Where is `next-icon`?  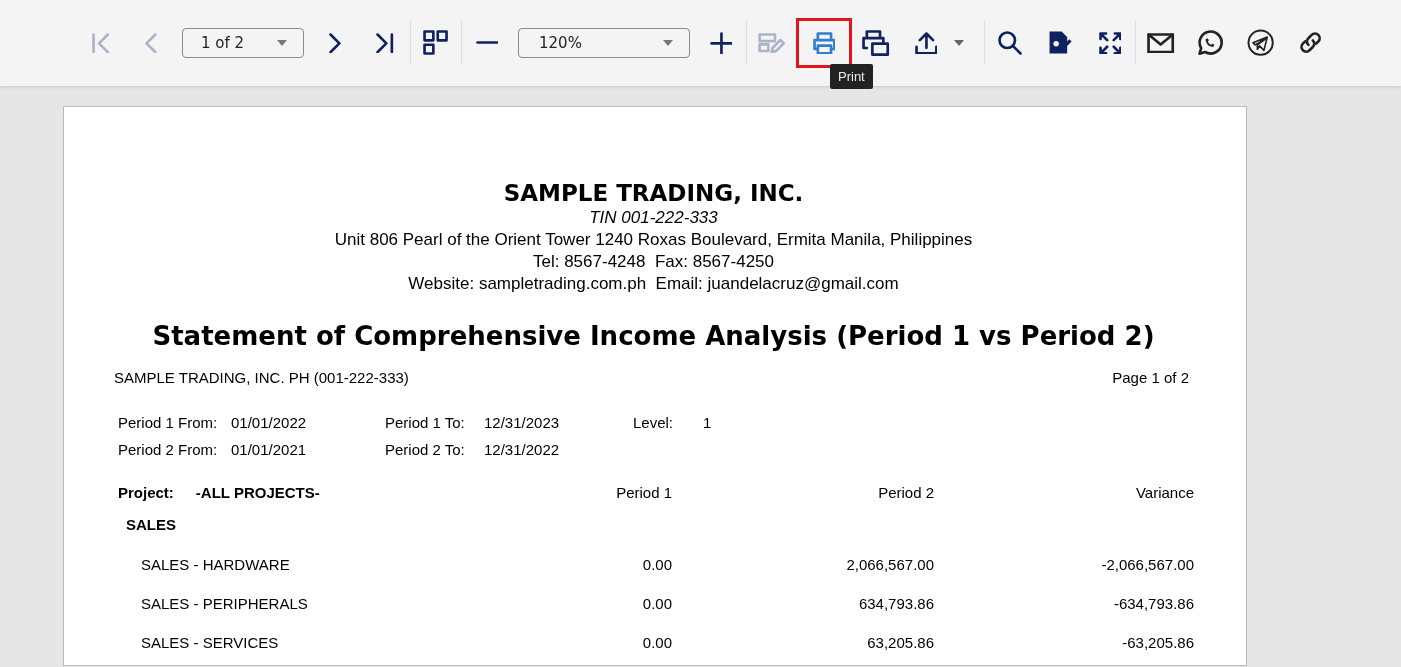 next-icon is located at coordinates (335, 43).